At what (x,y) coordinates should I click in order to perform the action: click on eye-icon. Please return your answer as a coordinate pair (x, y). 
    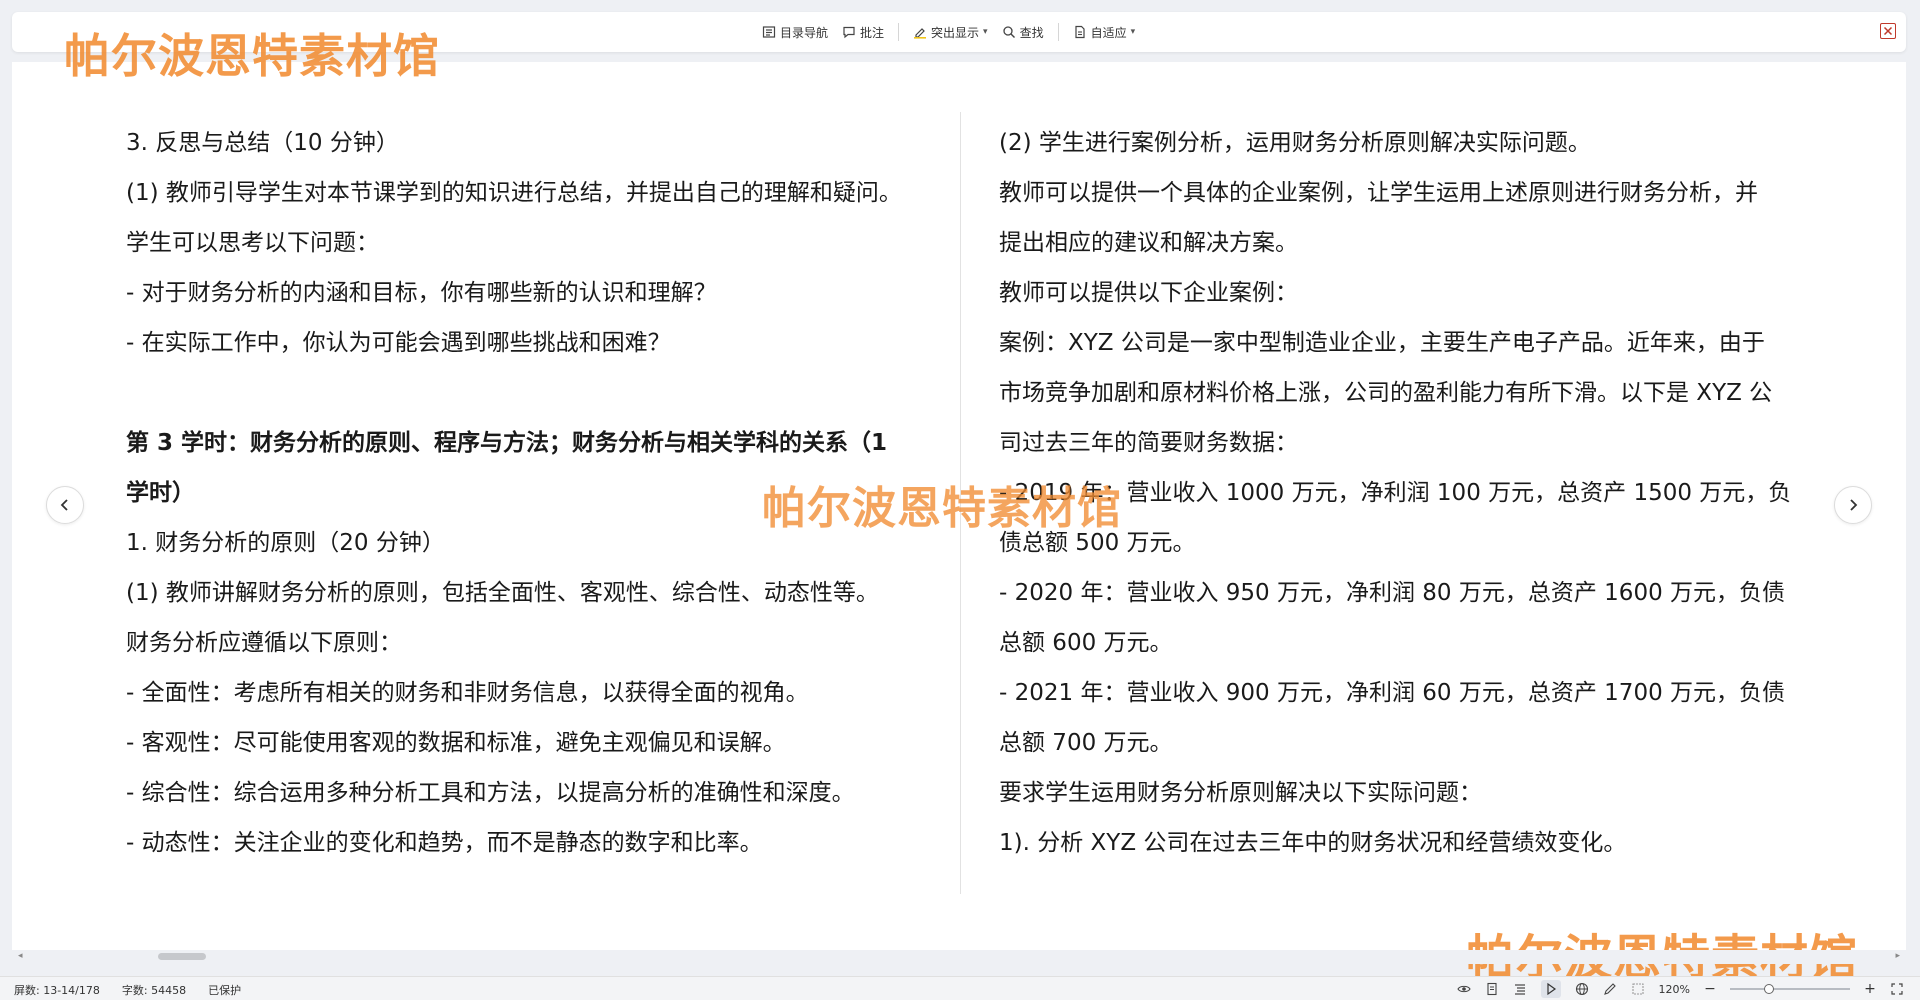
    Looking at the image, I should click on (1463, 989).